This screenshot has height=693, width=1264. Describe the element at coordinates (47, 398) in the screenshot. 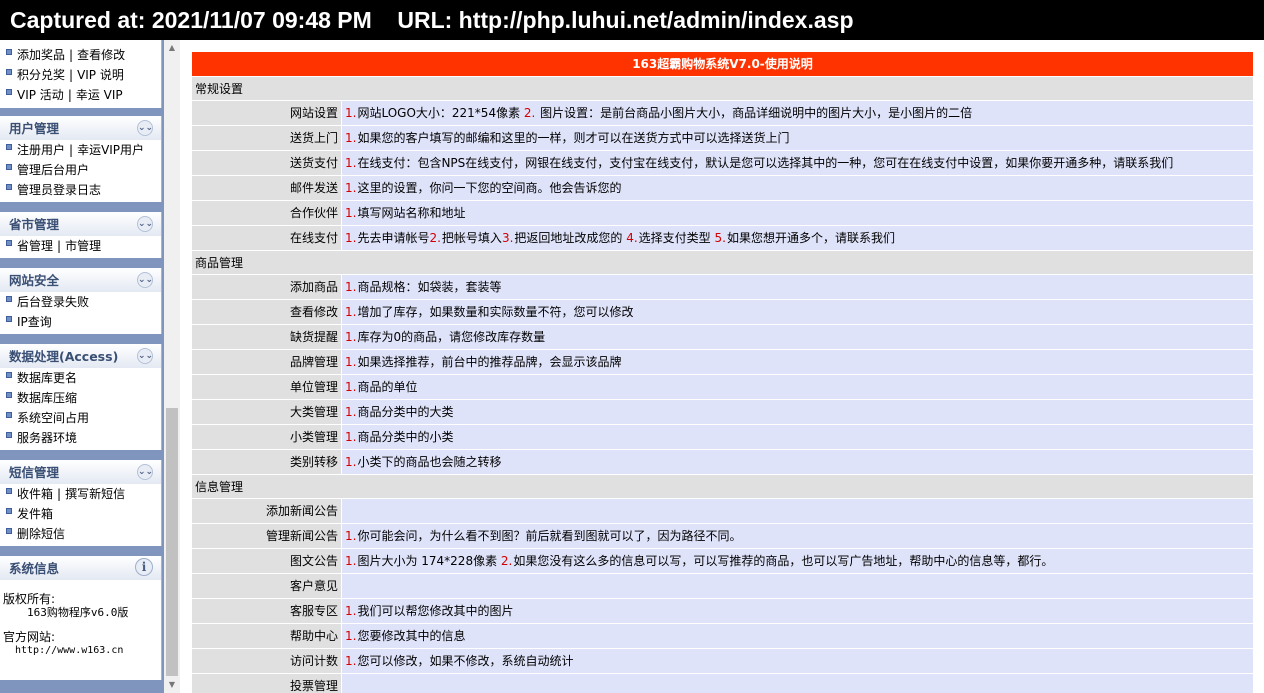

I see `menu-link-db-compress: 数据库压缩` at that location.